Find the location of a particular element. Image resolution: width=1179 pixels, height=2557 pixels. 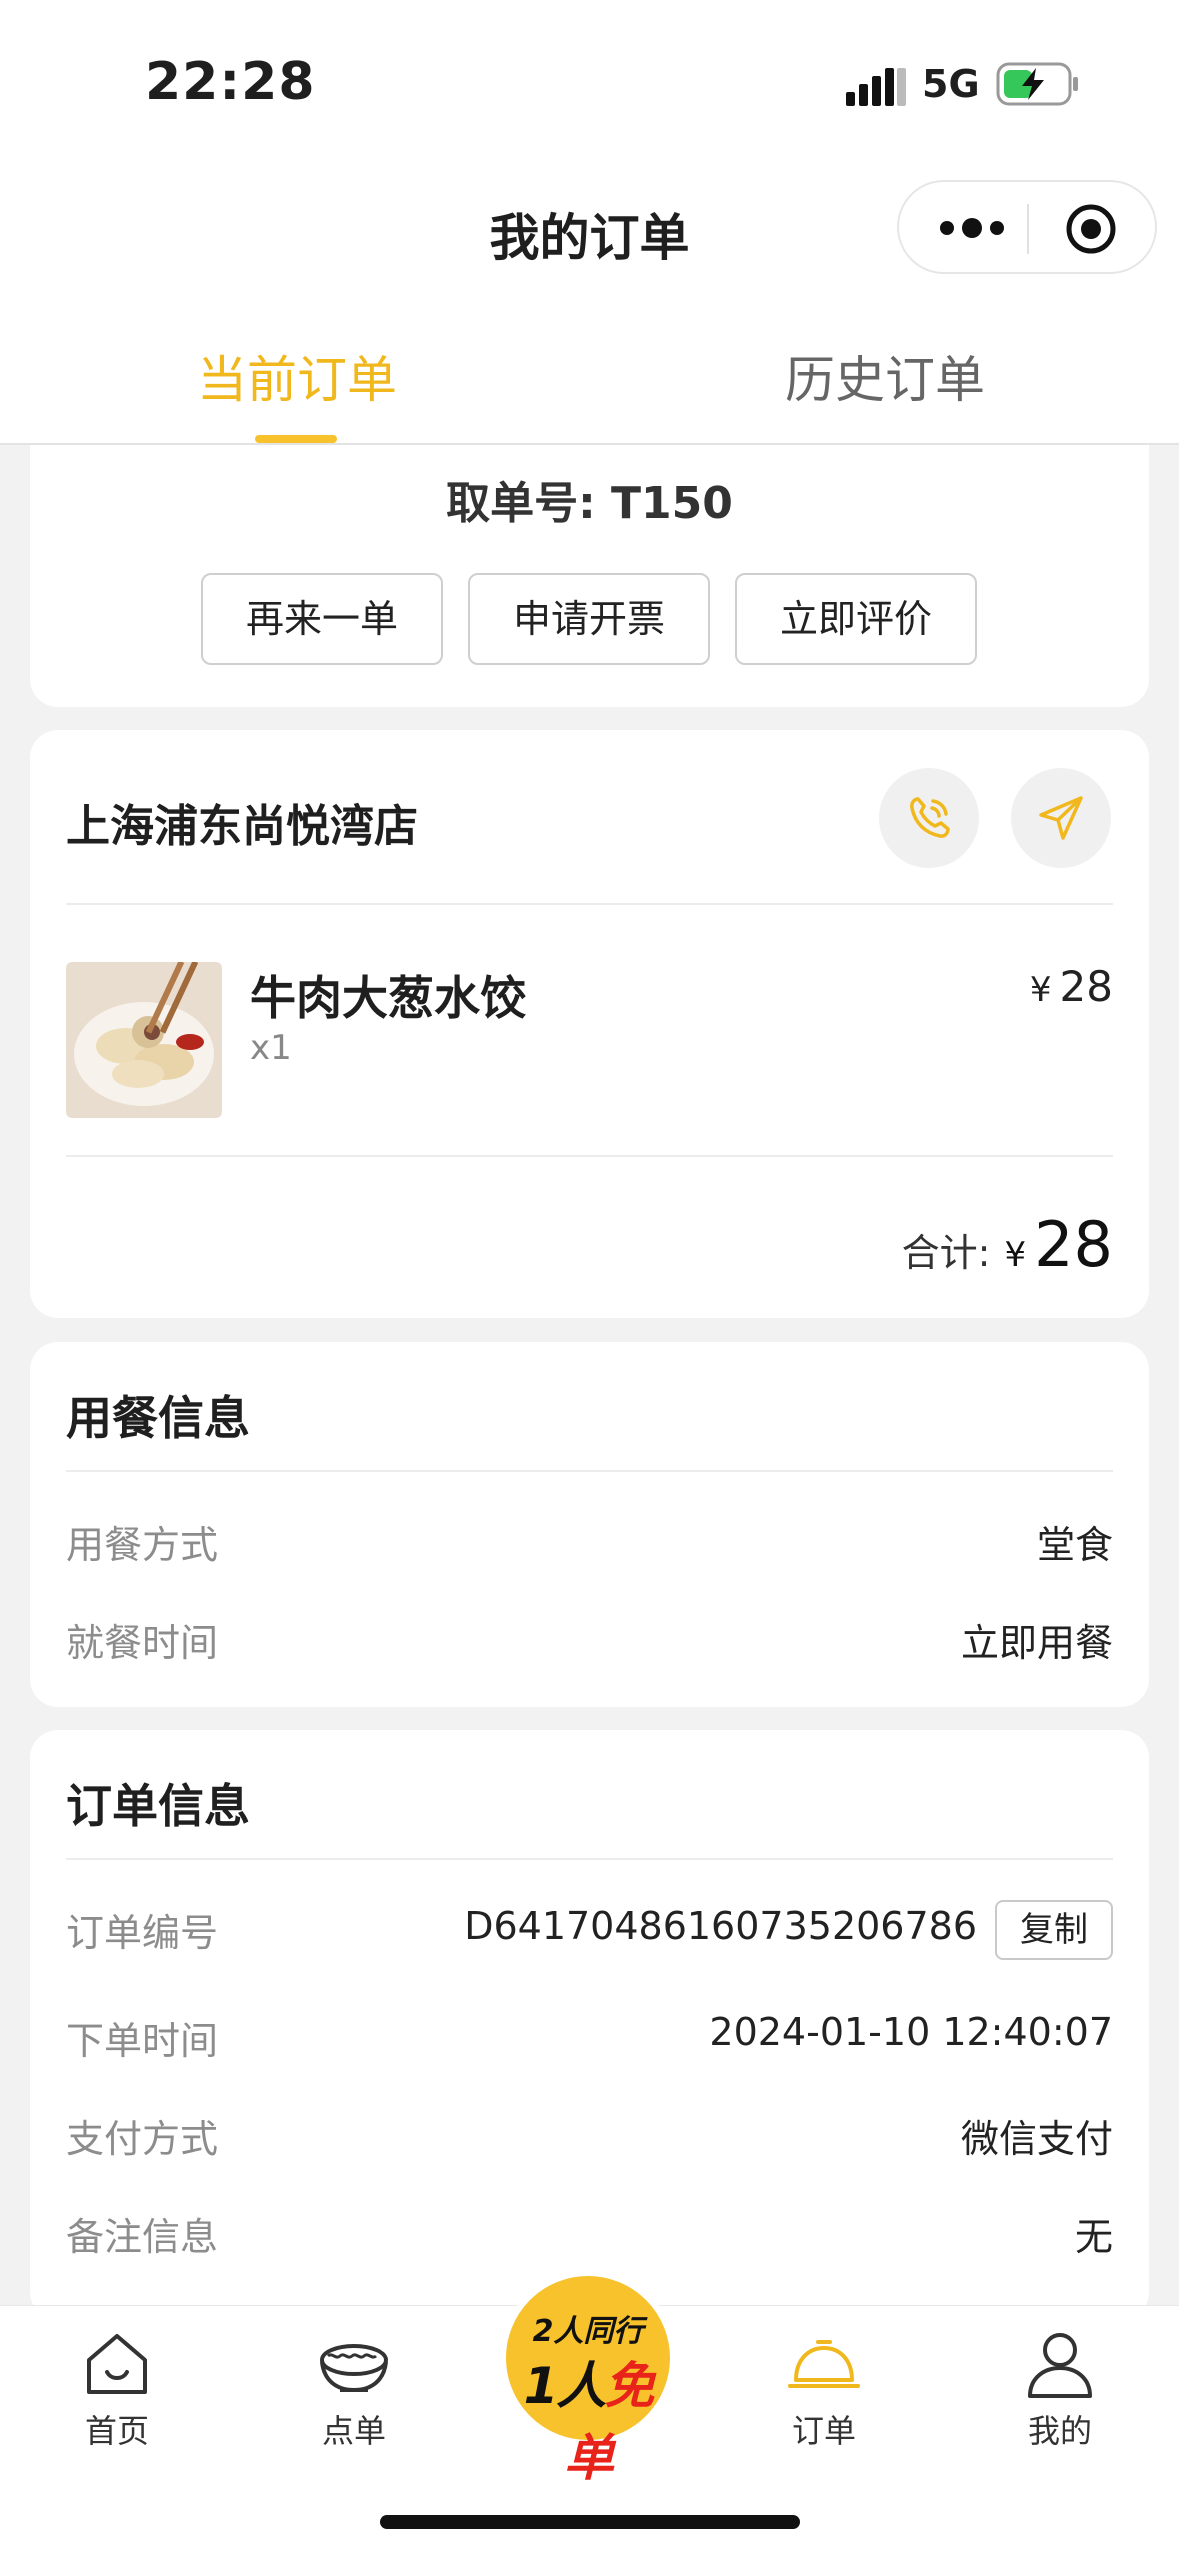

total-value: 28 is located at coordinates (1073, 1244).